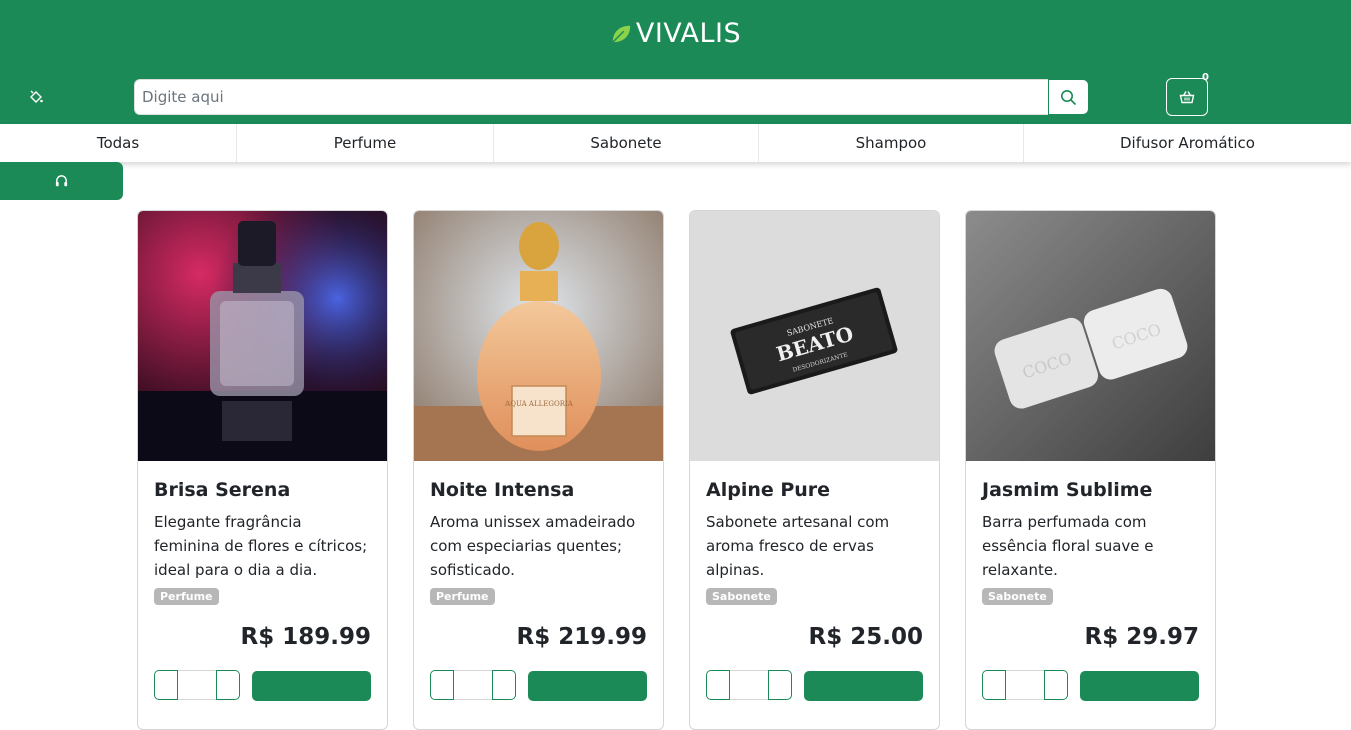 The height and width of the screenshot is (730, 1351). Describe the element at coordinates (539, 404) in the screenshot. I see `bottle-label-text: AQUA ALLEGORIA` at that location.